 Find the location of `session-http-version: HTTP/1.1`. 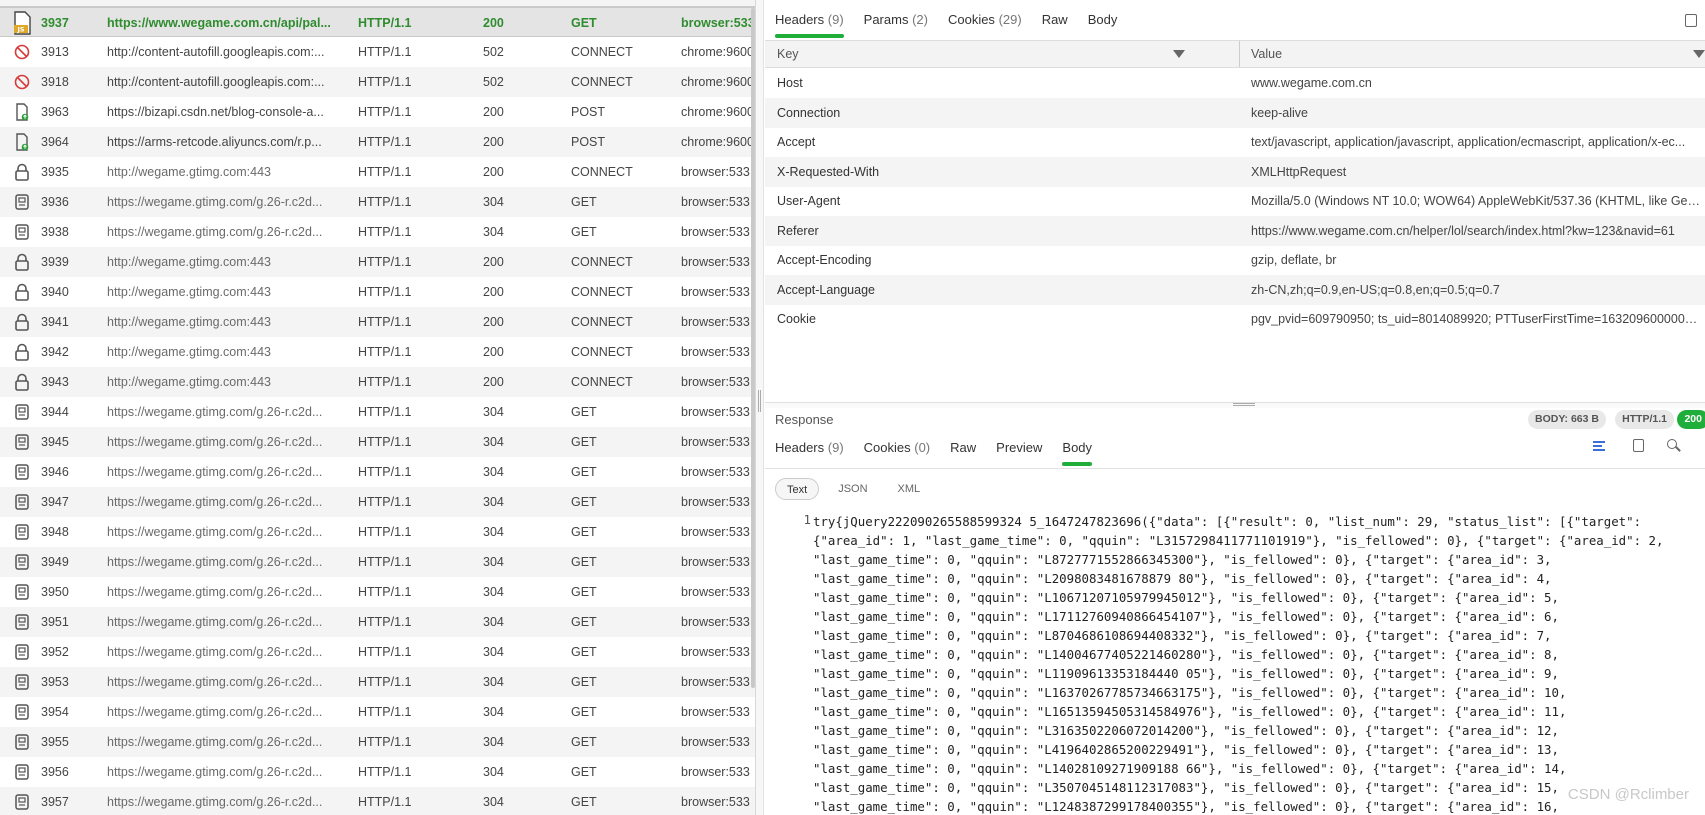

session-http-version: HTTP/1.1 is located at coordinates (385, 772).